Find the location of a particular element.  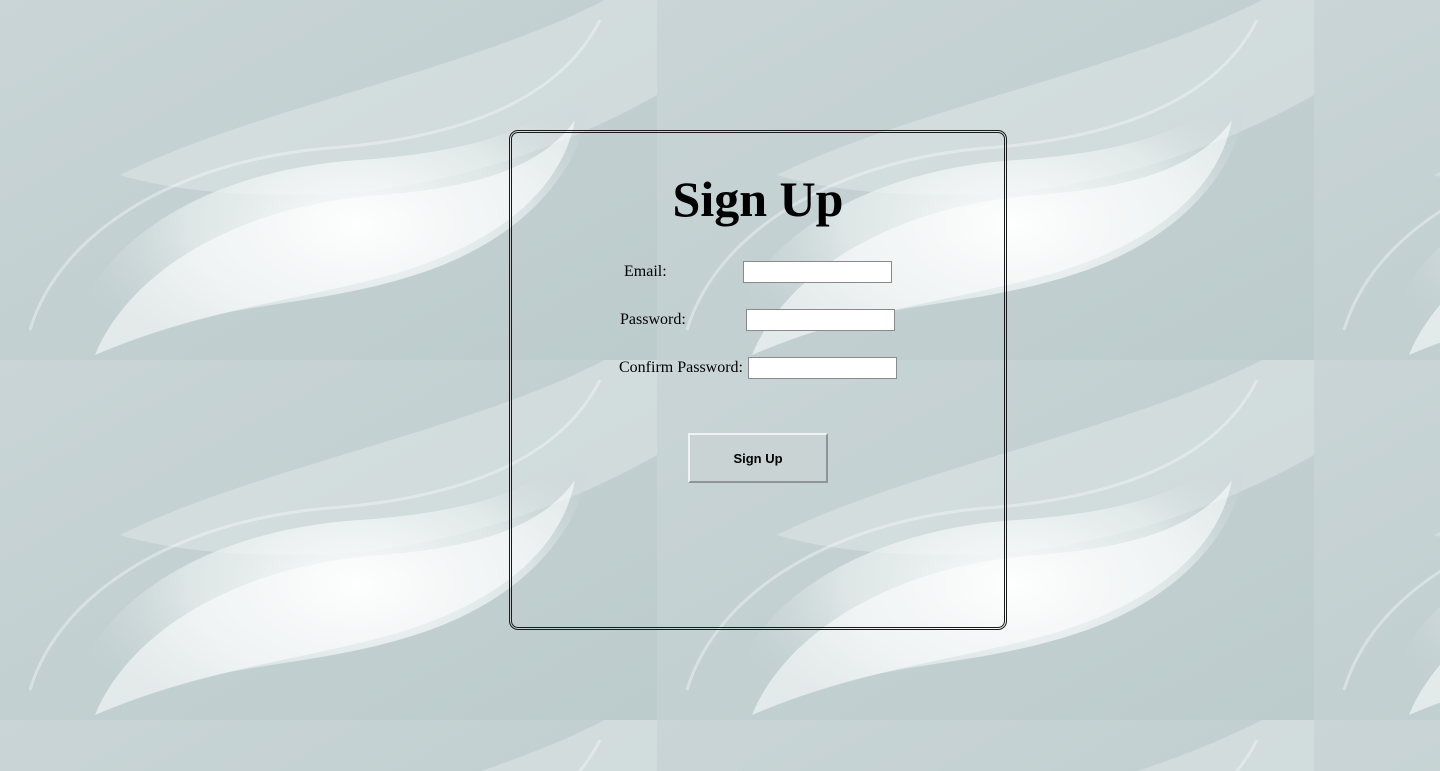

email-field is located at coordinates (817, 272).